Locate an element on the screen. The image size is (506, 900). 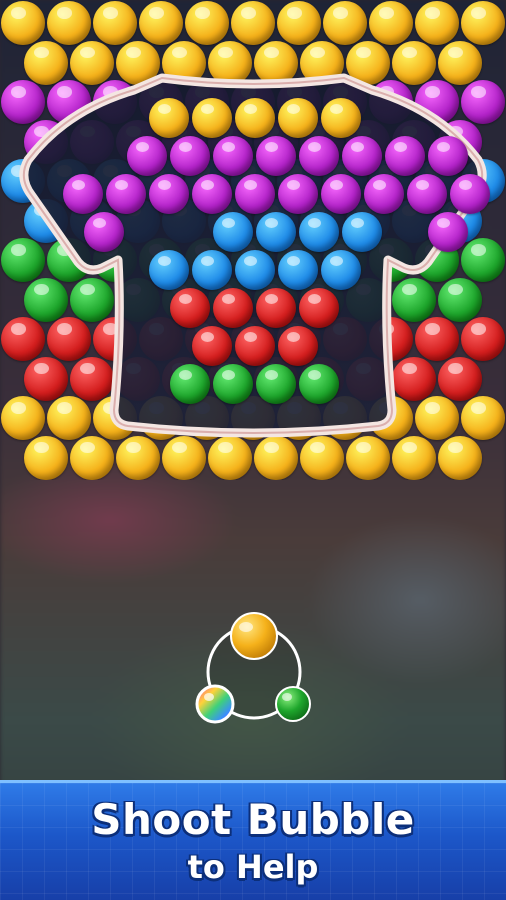
banner-subtitle: to Help is located at coordinates (253, 867).